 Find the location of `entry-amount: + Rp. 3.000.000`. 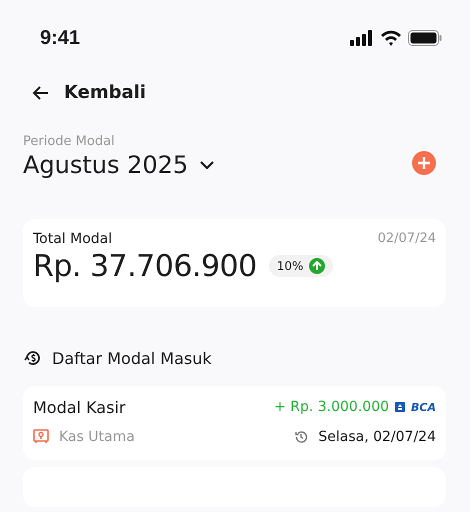

entry-amount: + Rp. 3.000.000 is located at coordinates (332, 407).